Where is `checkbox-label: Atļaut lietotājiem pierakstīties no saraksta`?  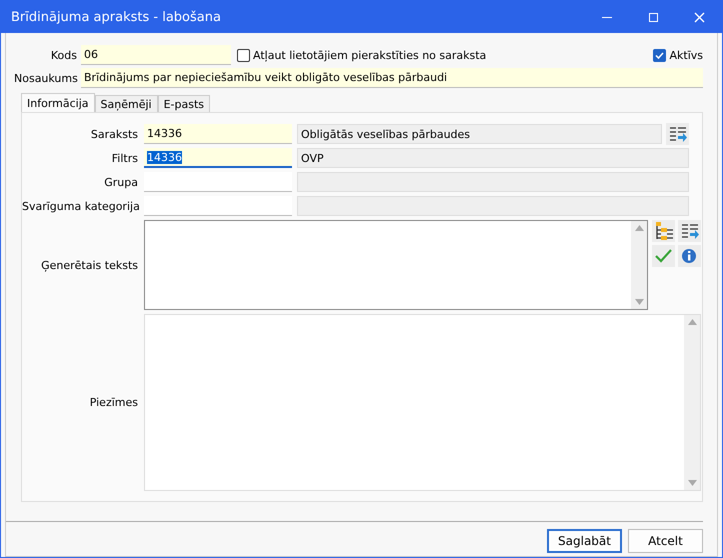
checkbox-label: Atļaut lietotājiem pierakstīties no saraksta is located at coordinates (369, 55).